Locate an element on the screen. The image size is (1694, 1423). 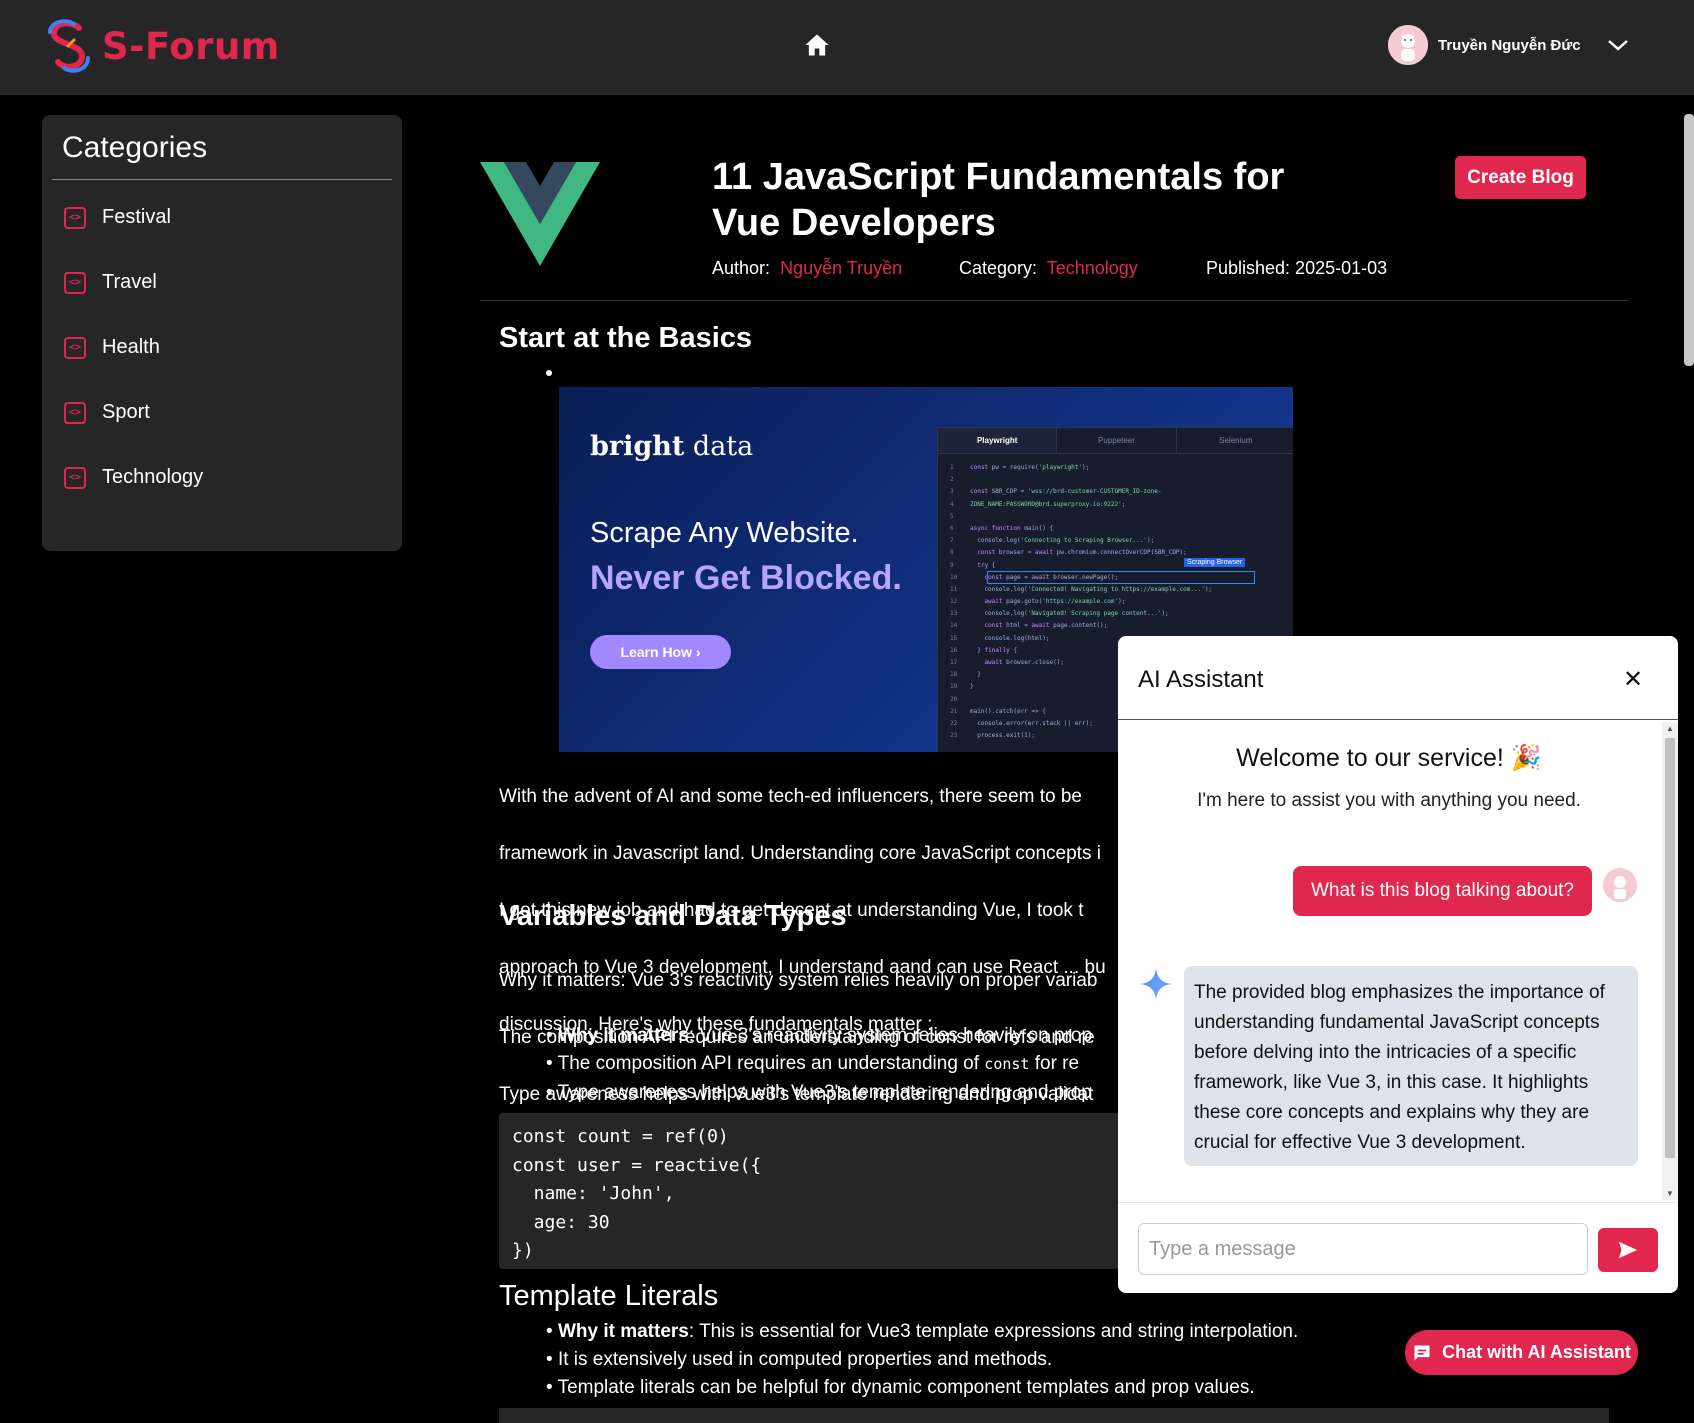
post-category: Category: Technology is located at coordinates (1048, 268).